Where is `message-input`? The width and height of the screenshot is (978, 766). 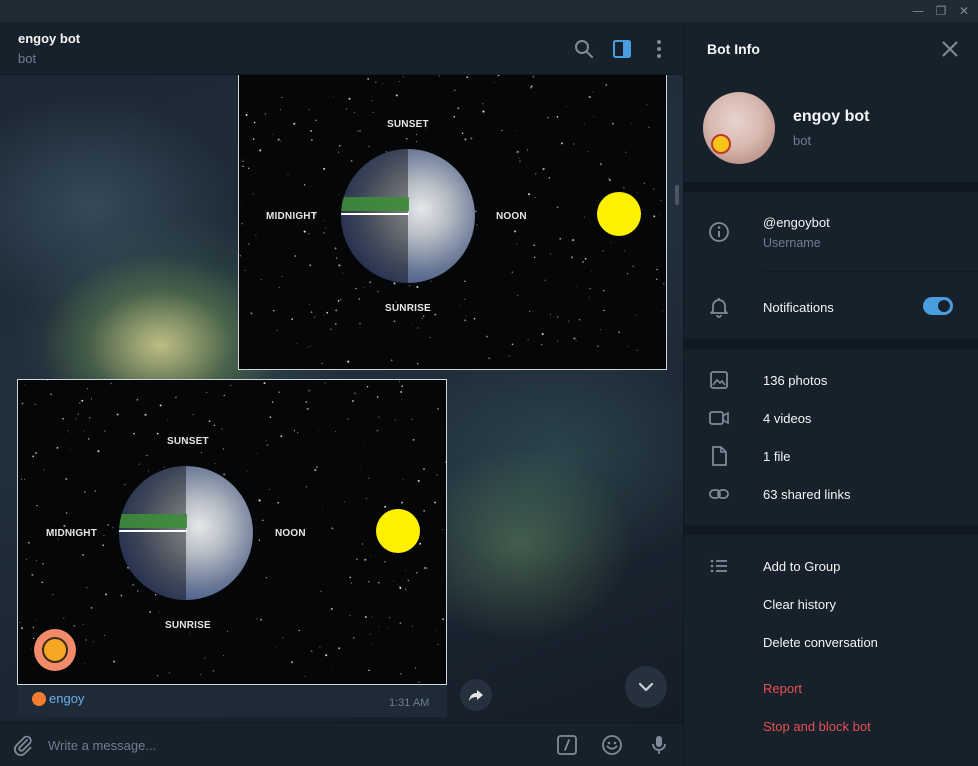
message-input is located at coordinates (288, 745).